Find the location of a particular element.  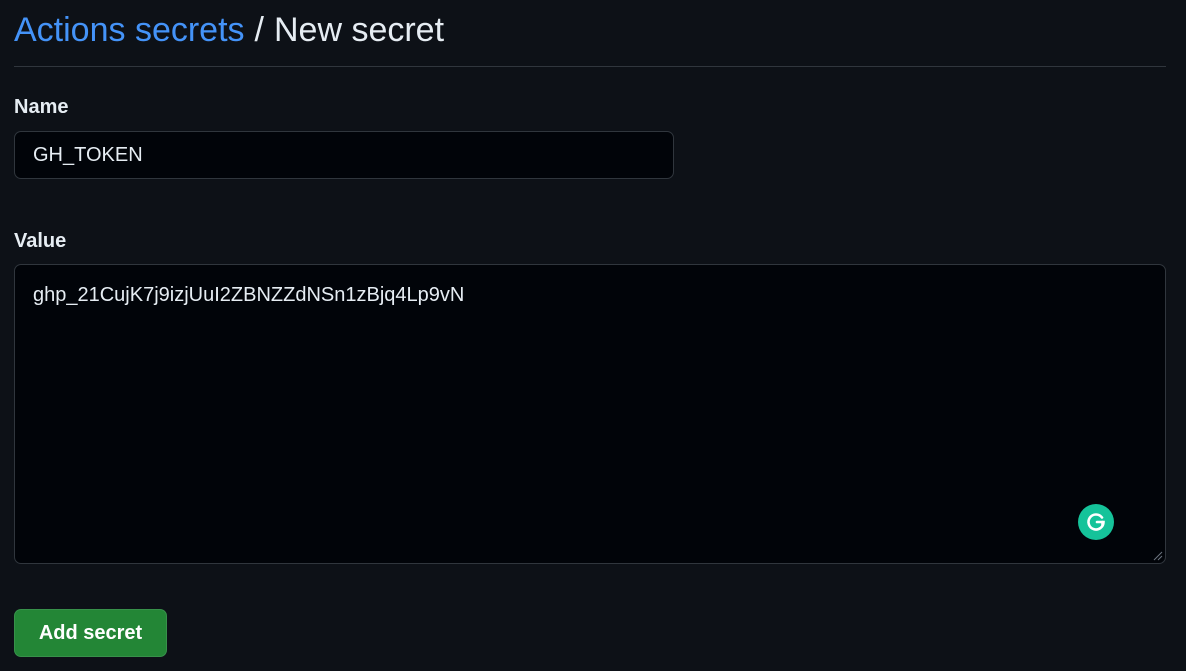

breadcrumb-actions-secrets-link: Actions secrets is located at coordinates (129, 30).